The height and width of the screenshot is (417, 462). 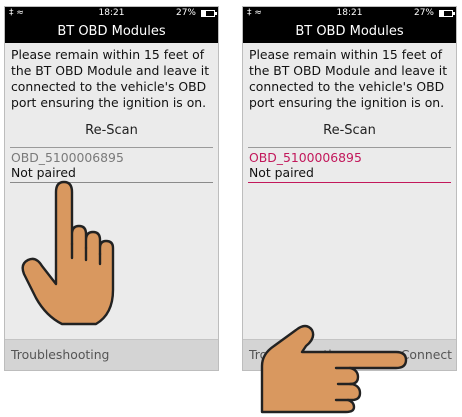 I want to click on device-list-item: OBD_5100006895 Not paired, so click(x=111, y=164).